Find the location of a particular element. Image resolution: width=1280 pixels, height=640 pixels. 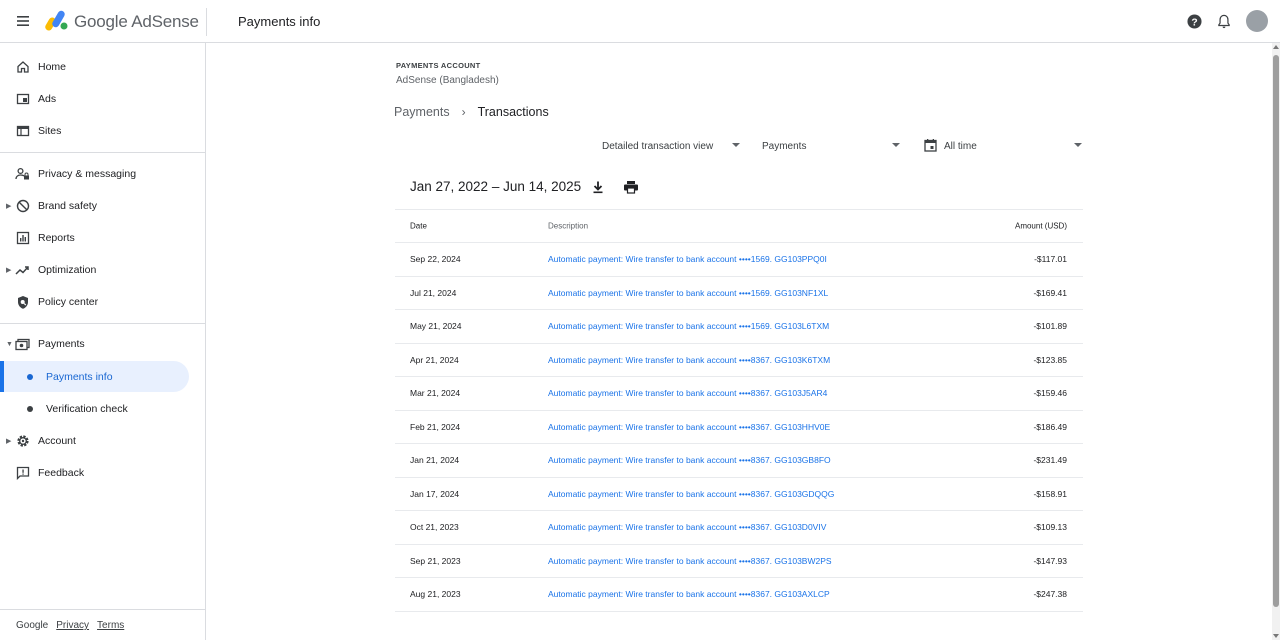

sidebar-item-payments-info: Payments info is located at coordinates (94, 376).